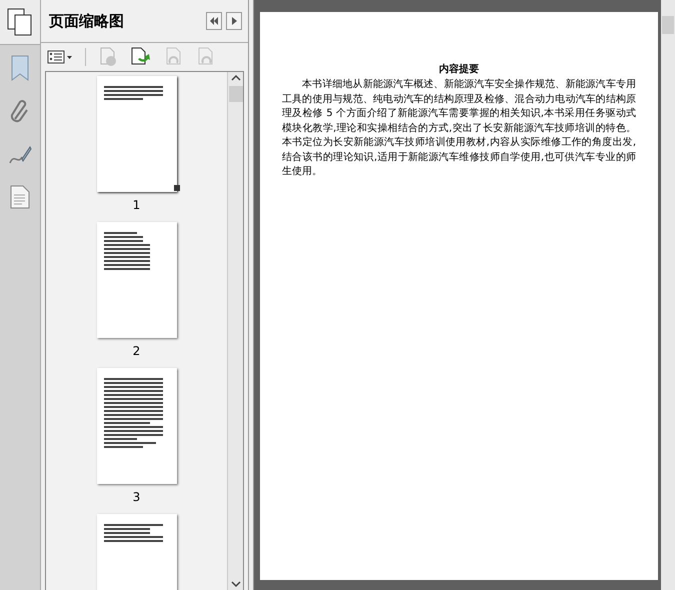 The width and height of the screenshot is (675, 590). I want to click on scroll-down-icon, so click(235, 584).